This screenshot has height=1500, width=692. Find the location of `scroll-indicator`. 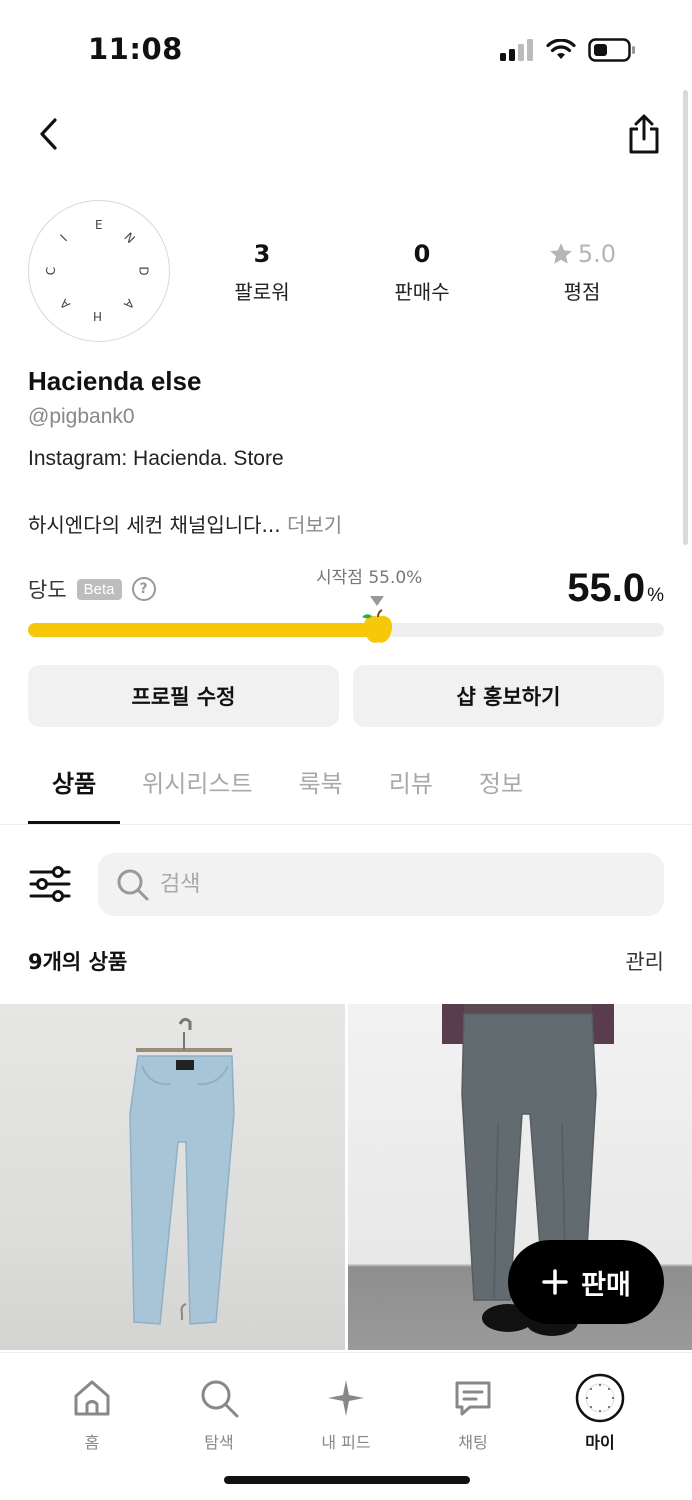

scroll-indicator is located at coordinates (685, 317).